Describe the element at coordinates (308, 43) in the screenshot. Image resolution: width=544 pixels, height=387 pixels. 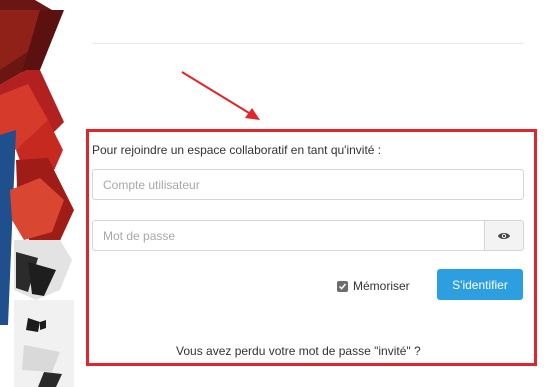
I see `top-divider` at that location.